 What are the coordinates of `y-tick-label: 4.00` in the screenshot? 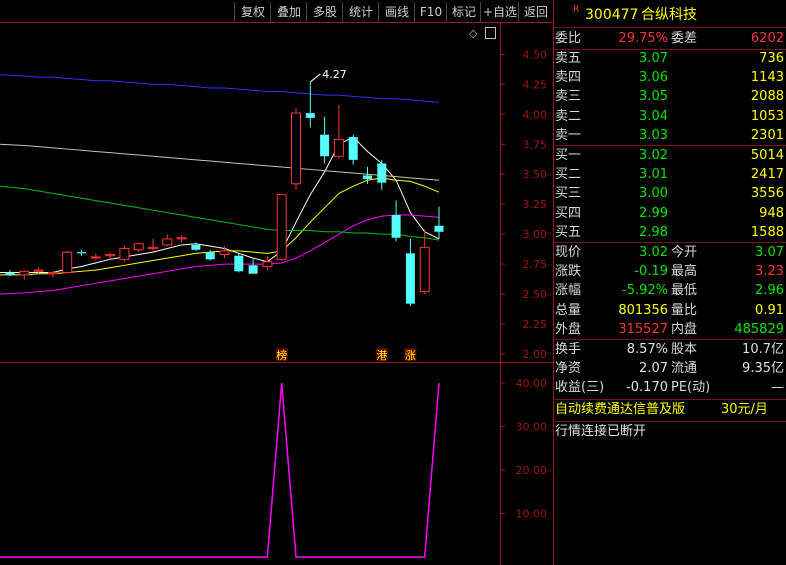 It's located at (535, 114).